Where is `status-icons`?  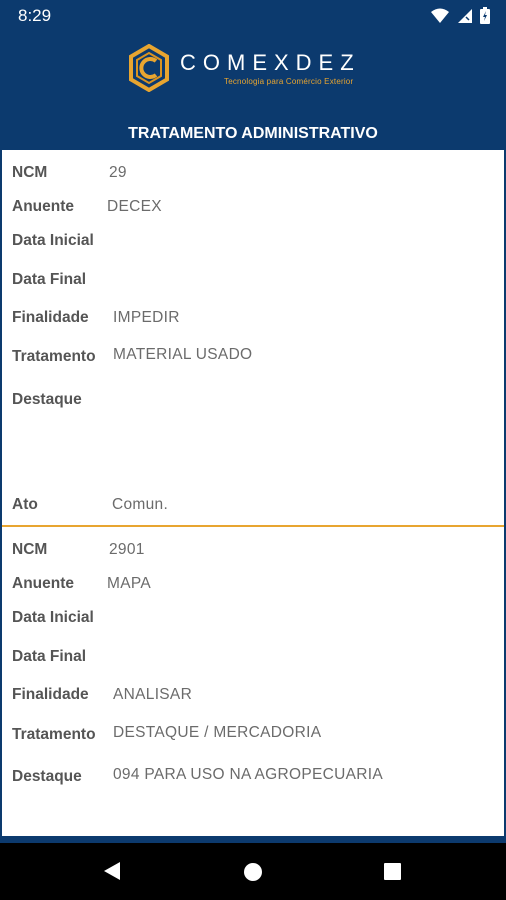
status-icons is located at coordinates (460, 15).